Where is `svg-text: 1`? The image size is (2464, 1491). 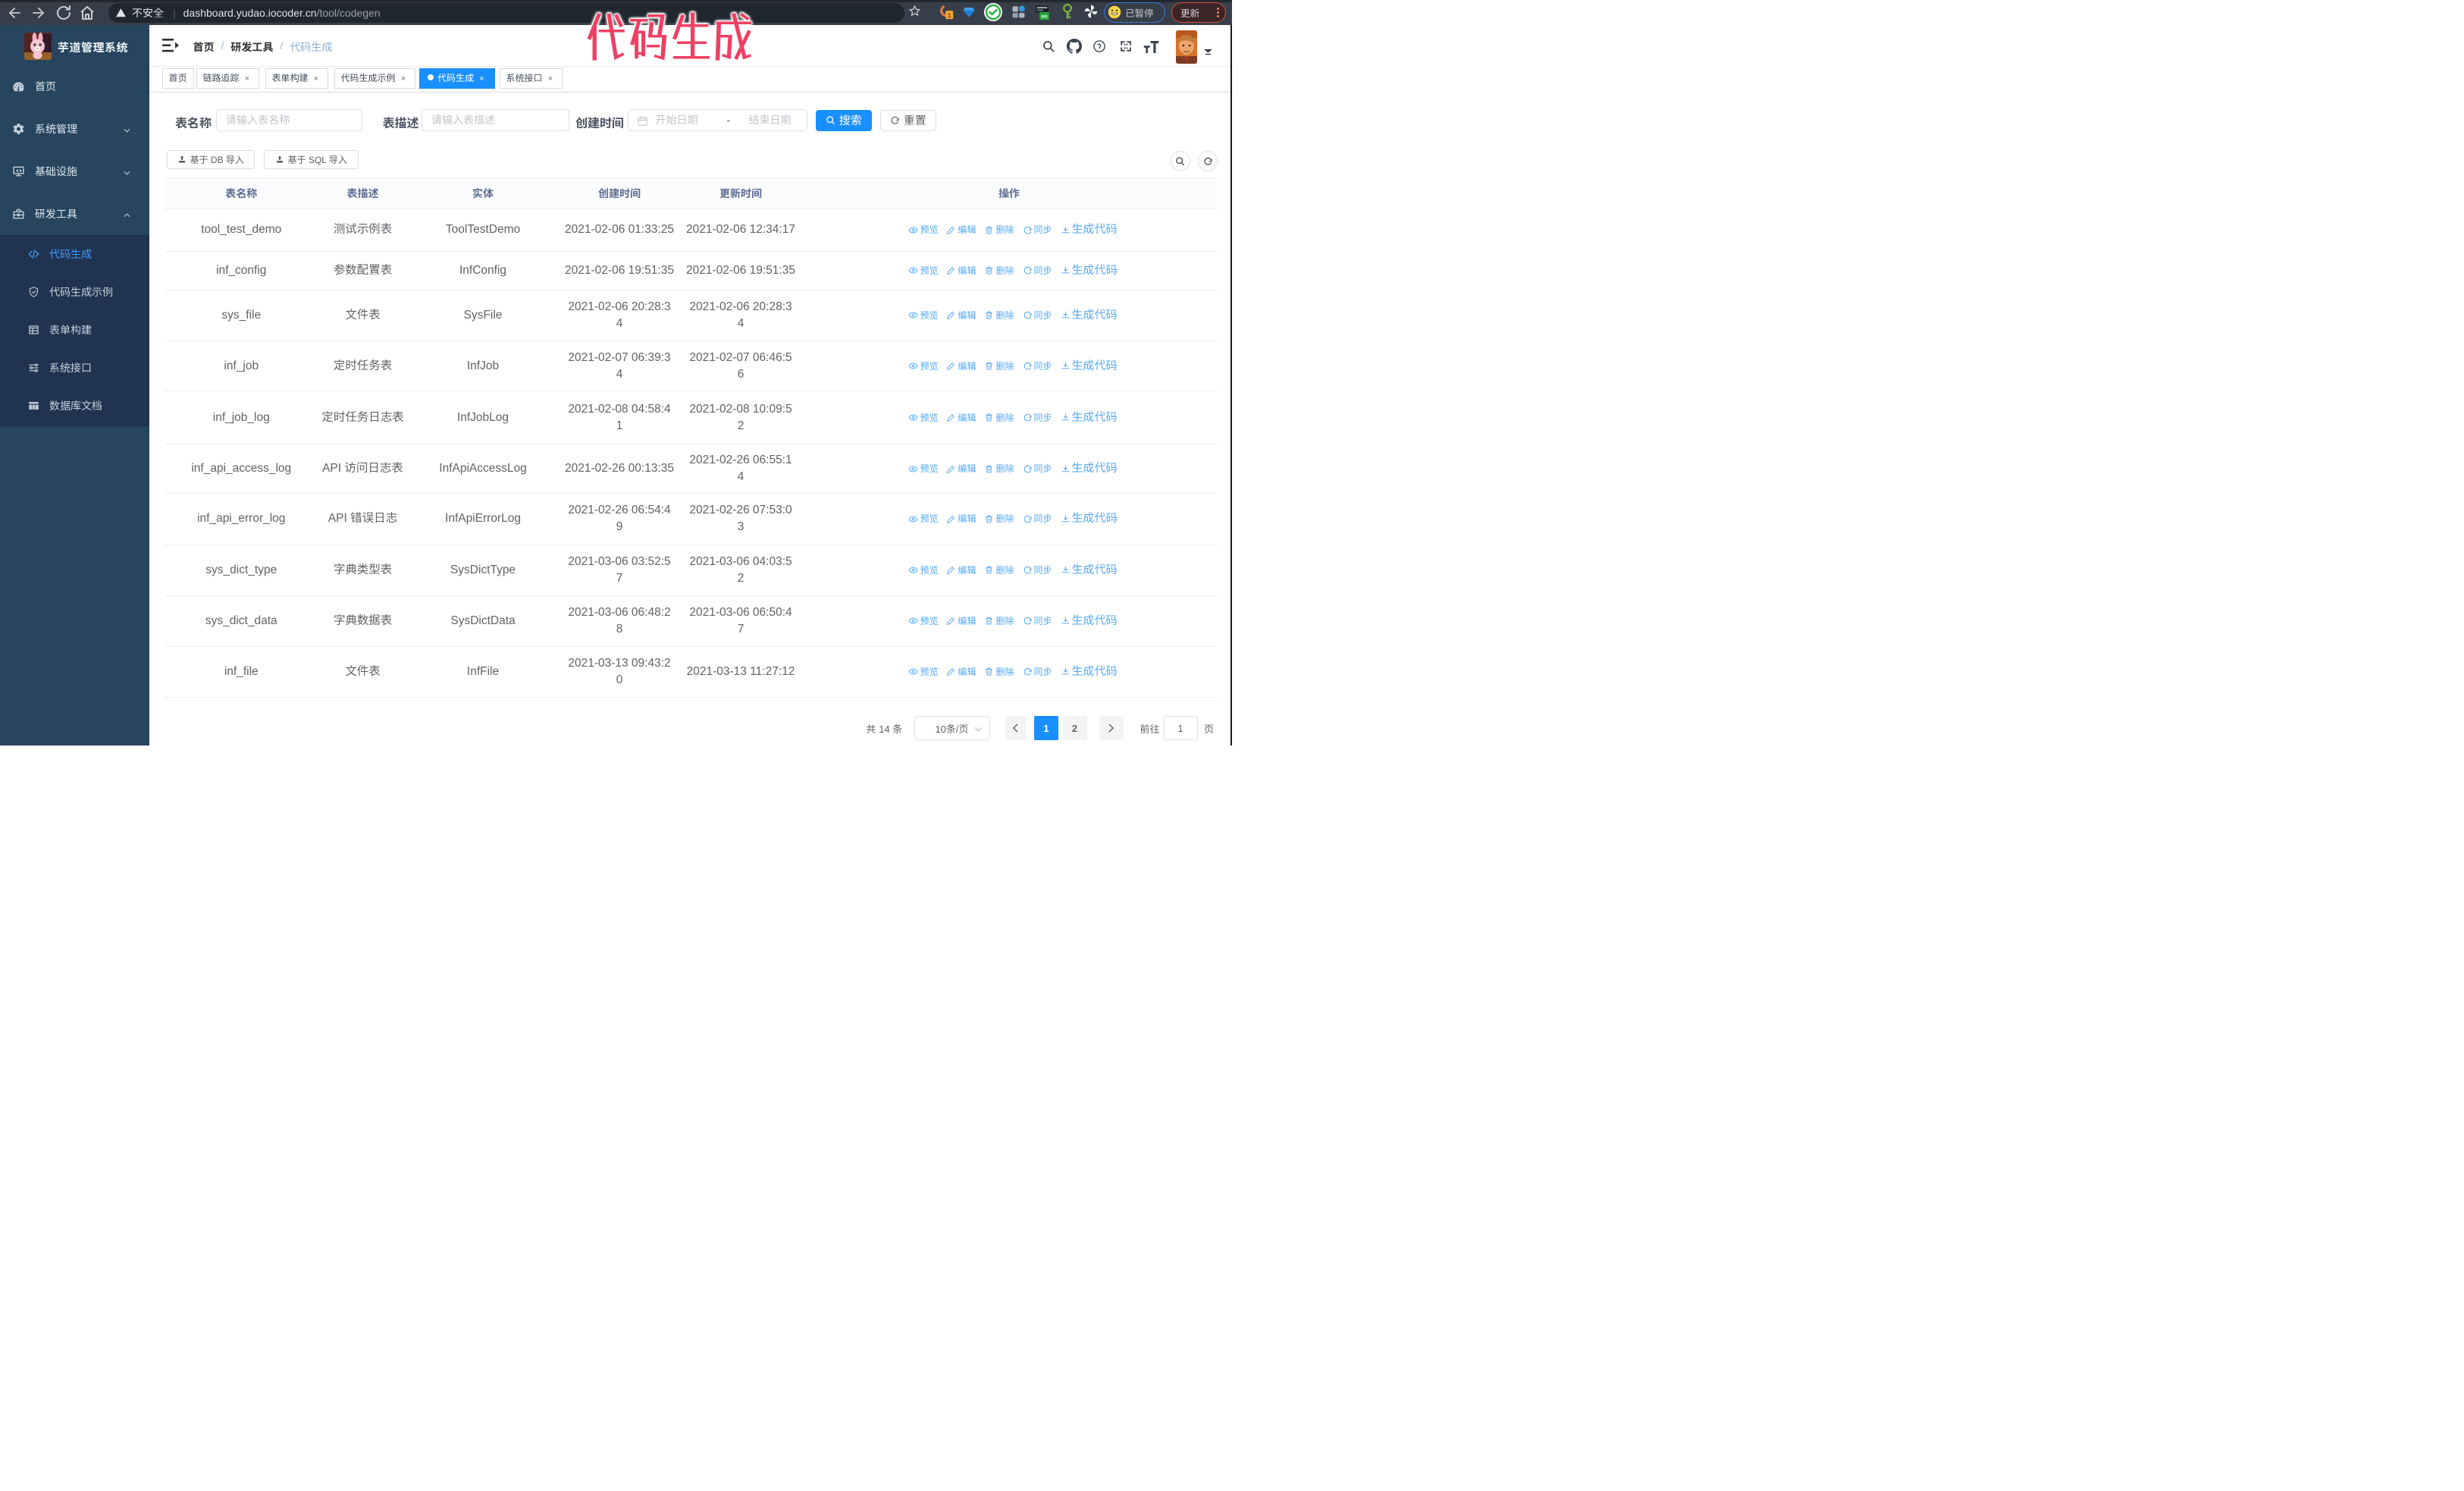
svg-text: 1 is located at coordinates (949, 15).